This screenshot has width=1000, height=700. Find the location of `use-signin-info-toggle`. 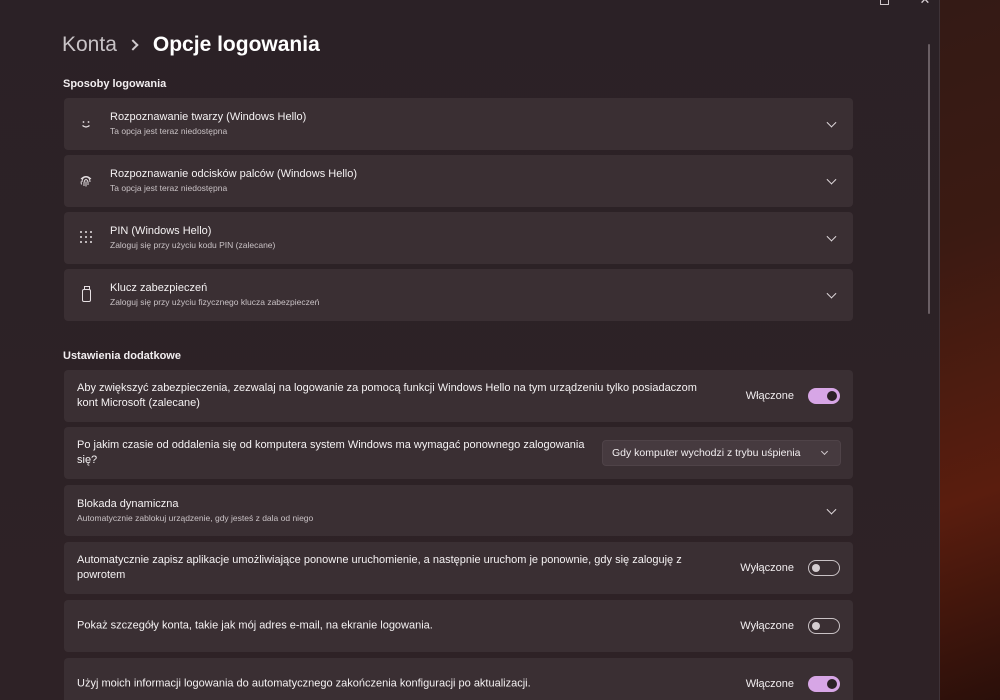

use-signin-info-toggle is located at coordinates (824, 684).